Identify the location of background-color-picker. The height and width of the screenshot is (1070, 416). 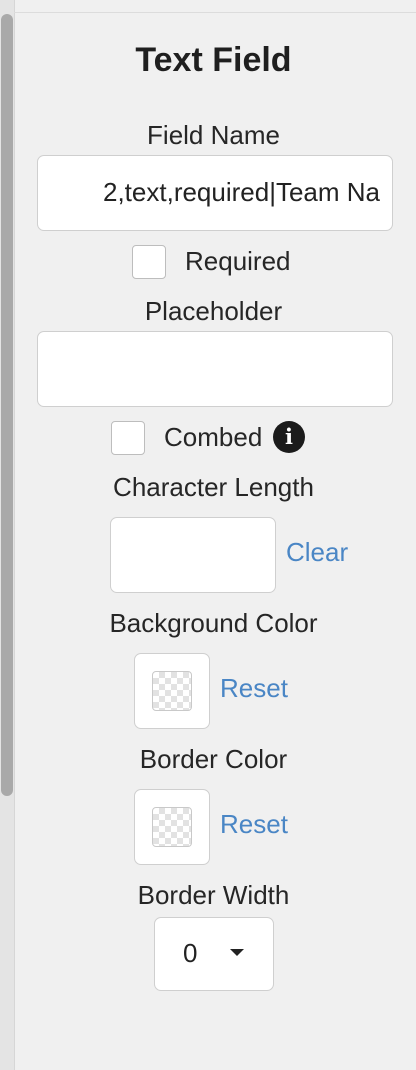
(172, 691).